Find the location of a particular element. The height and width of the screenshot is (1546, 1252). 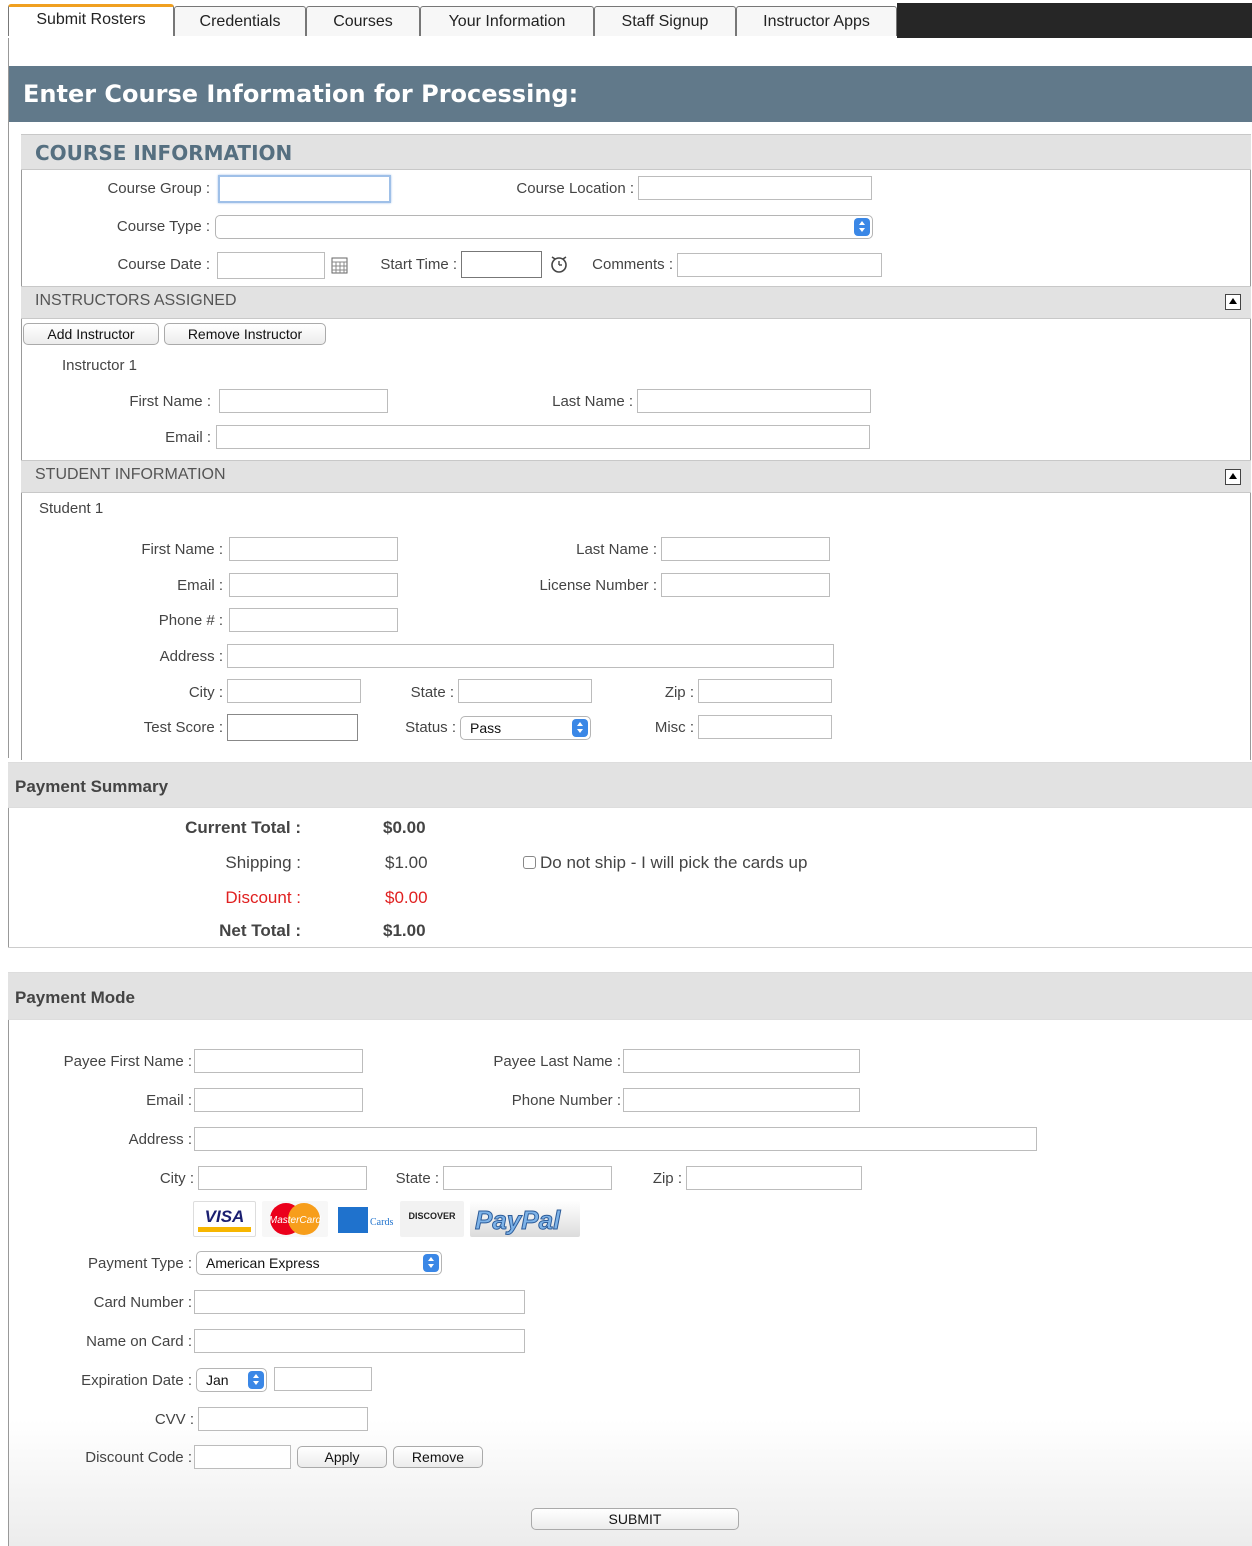

tab-instructor-apps: Instructor Apps is located at coordinates (816, 21).